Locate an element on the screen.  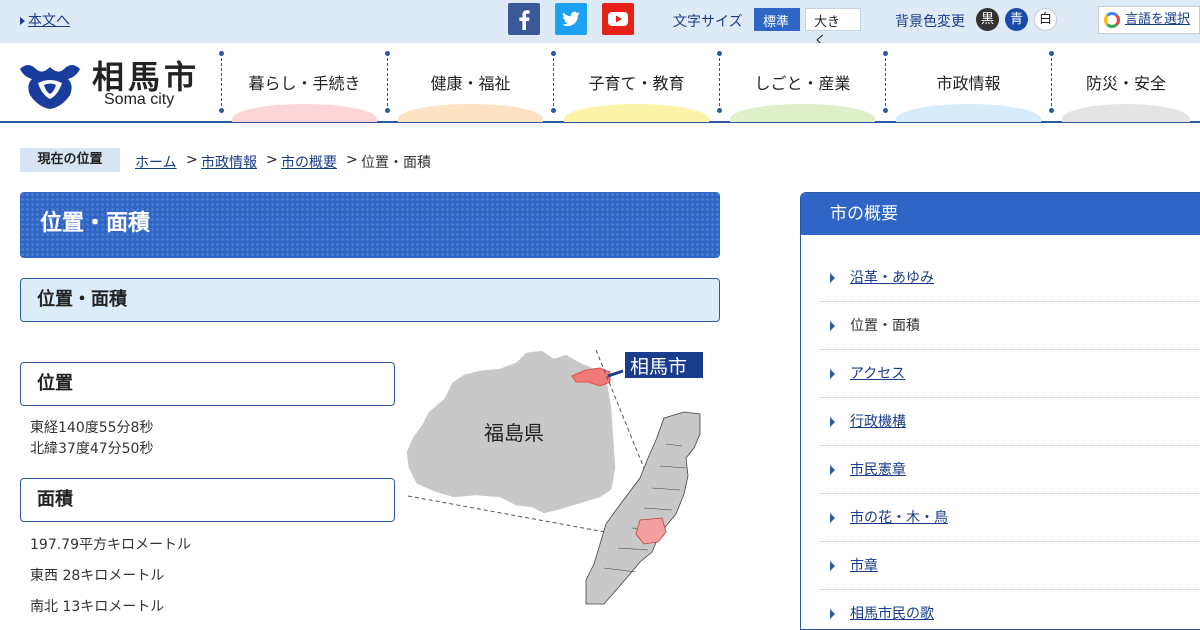
nav-label: 暮らし・手続き is located at coordinates (304, 83).